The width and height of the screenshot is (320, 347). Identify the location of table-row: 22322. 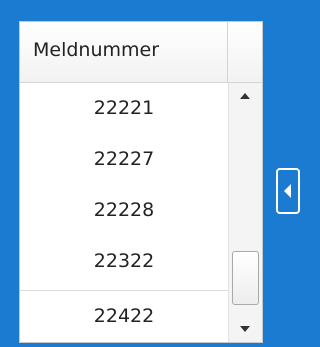
(124, 261).